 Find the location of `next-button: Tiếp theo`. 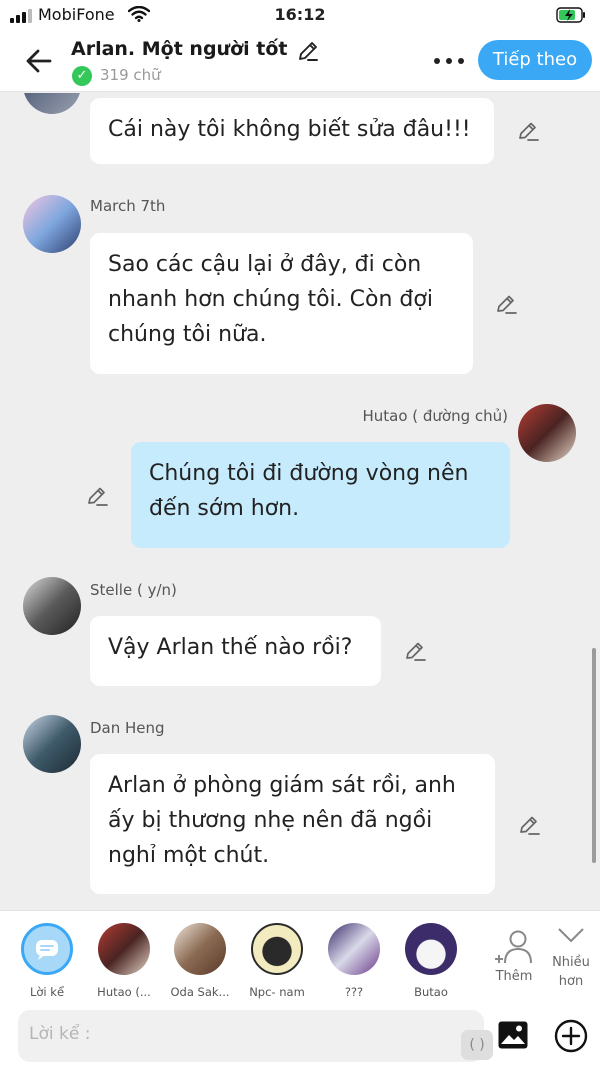

next-button: Tiếp theo is located at coordinates (535, 60).